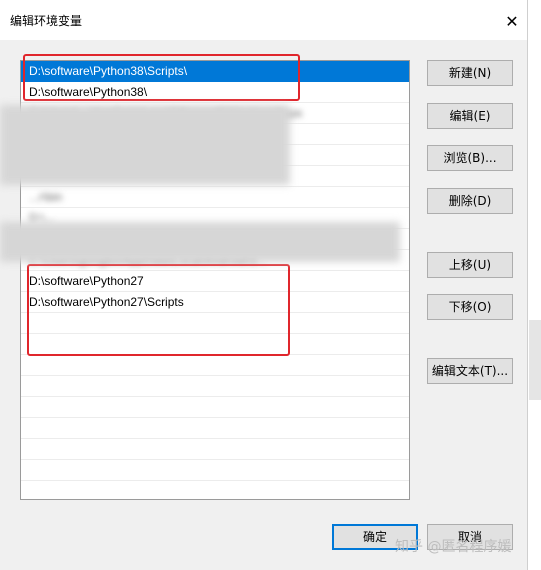  Describe the element at coordinates (470, 73) in the screenshot. I see `new-button: 新建(N)` at that location.